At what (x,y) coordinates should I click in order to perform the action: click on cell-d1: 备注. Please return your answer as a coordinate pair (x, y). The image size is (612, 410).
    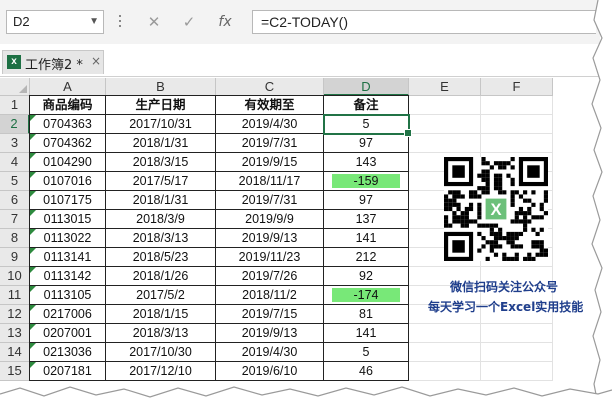
    Looking at the image, I should click on (366, 105).